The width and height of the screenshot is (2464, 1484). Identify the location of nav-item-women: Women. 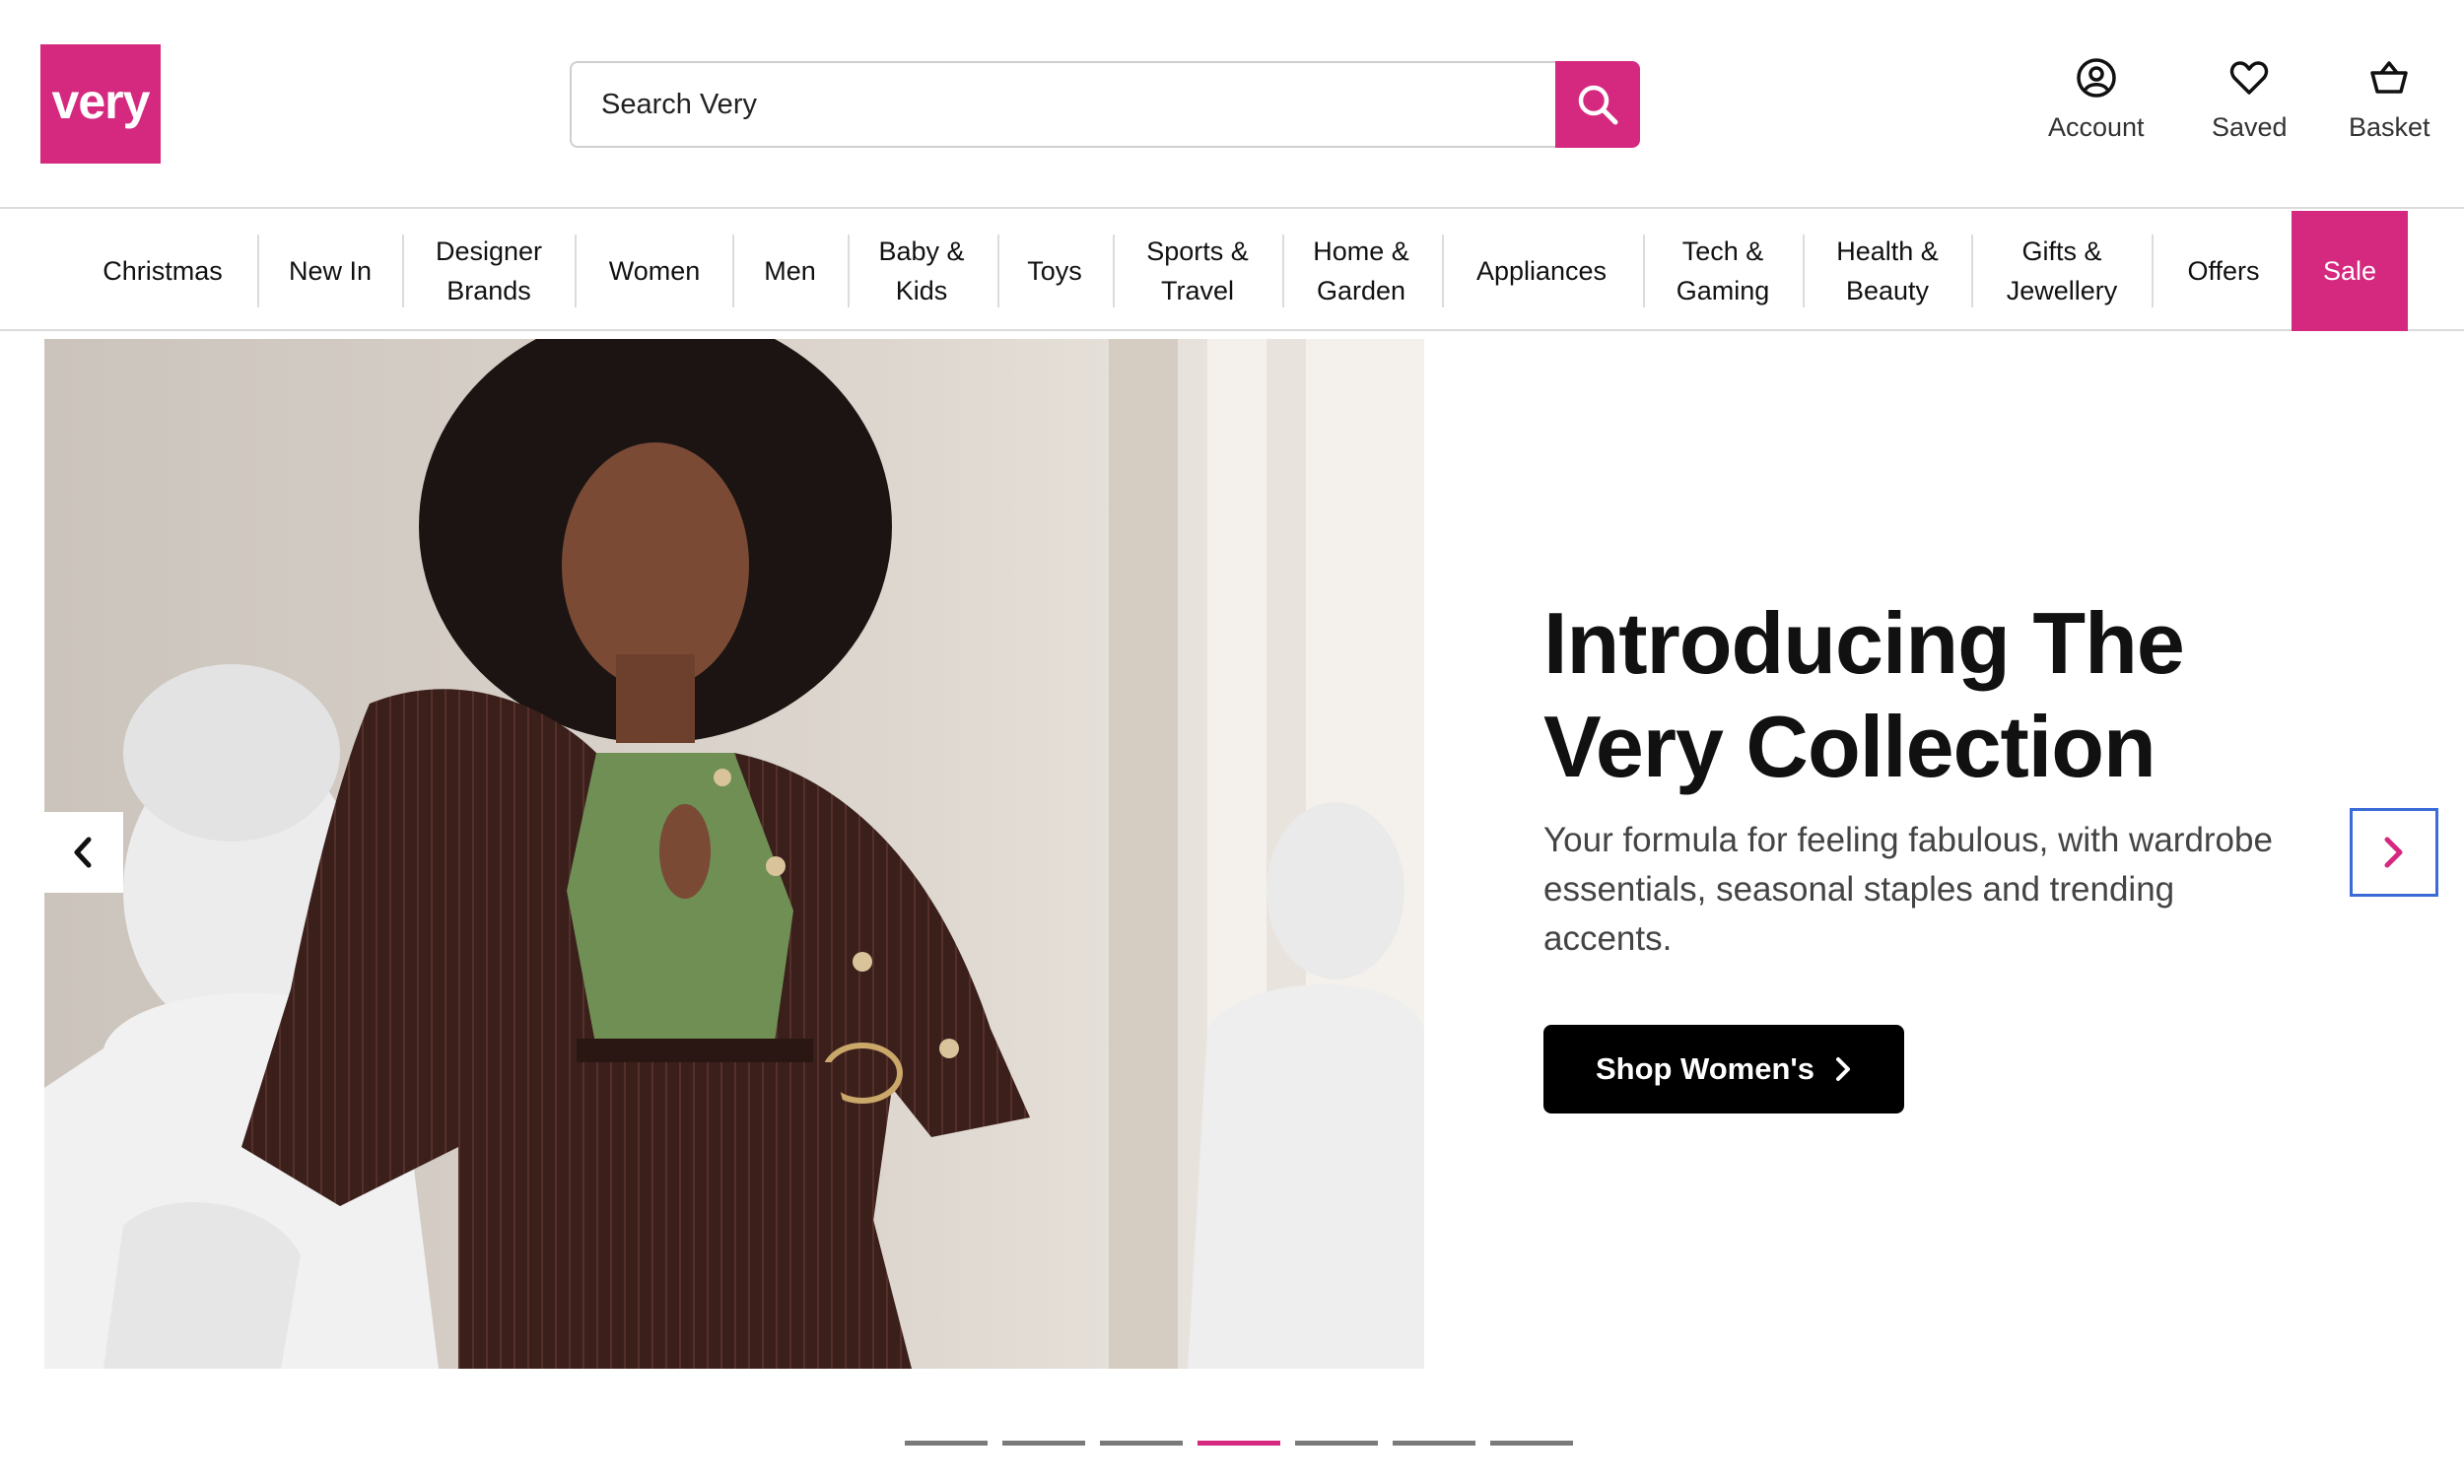
(654, 271).